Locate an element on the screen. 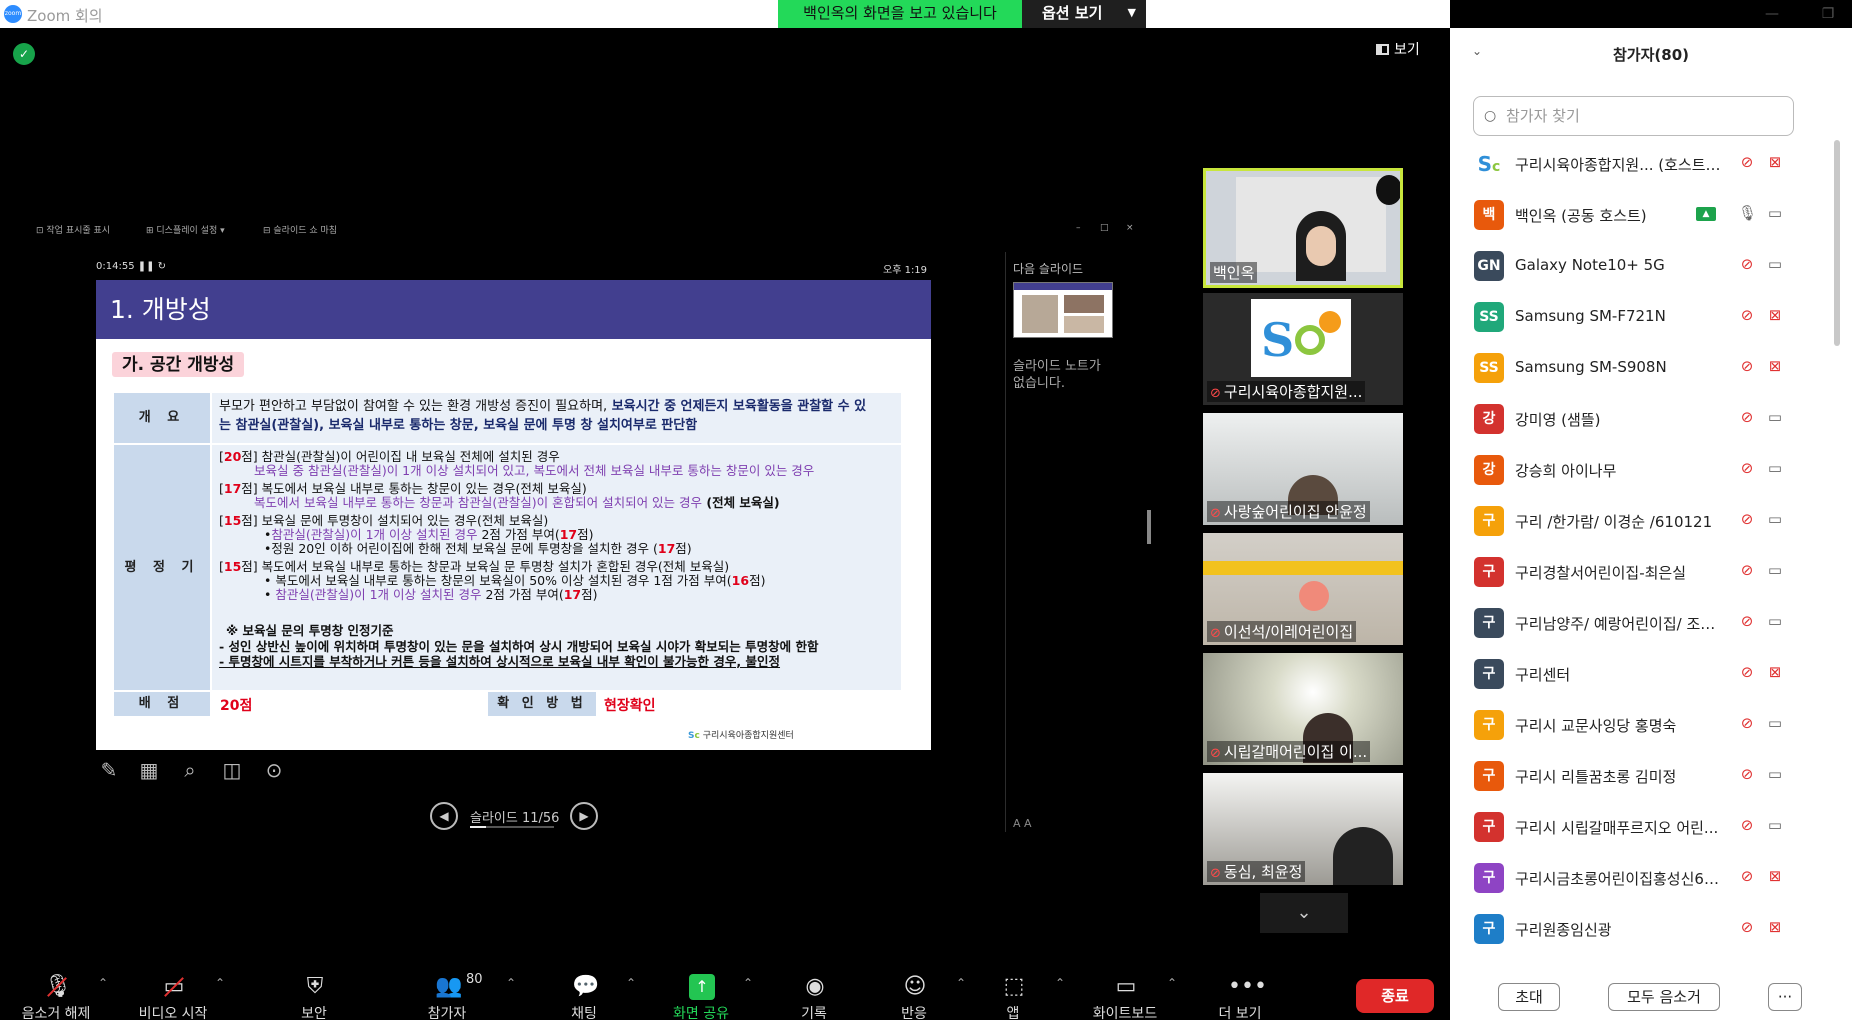 The height and width of the screenshot is (1020, 1852). participant-row: 구 구리남양주/ 예랑어린이집/ 조연... ⊘ ▭ is located at coordinates (1635, 623).